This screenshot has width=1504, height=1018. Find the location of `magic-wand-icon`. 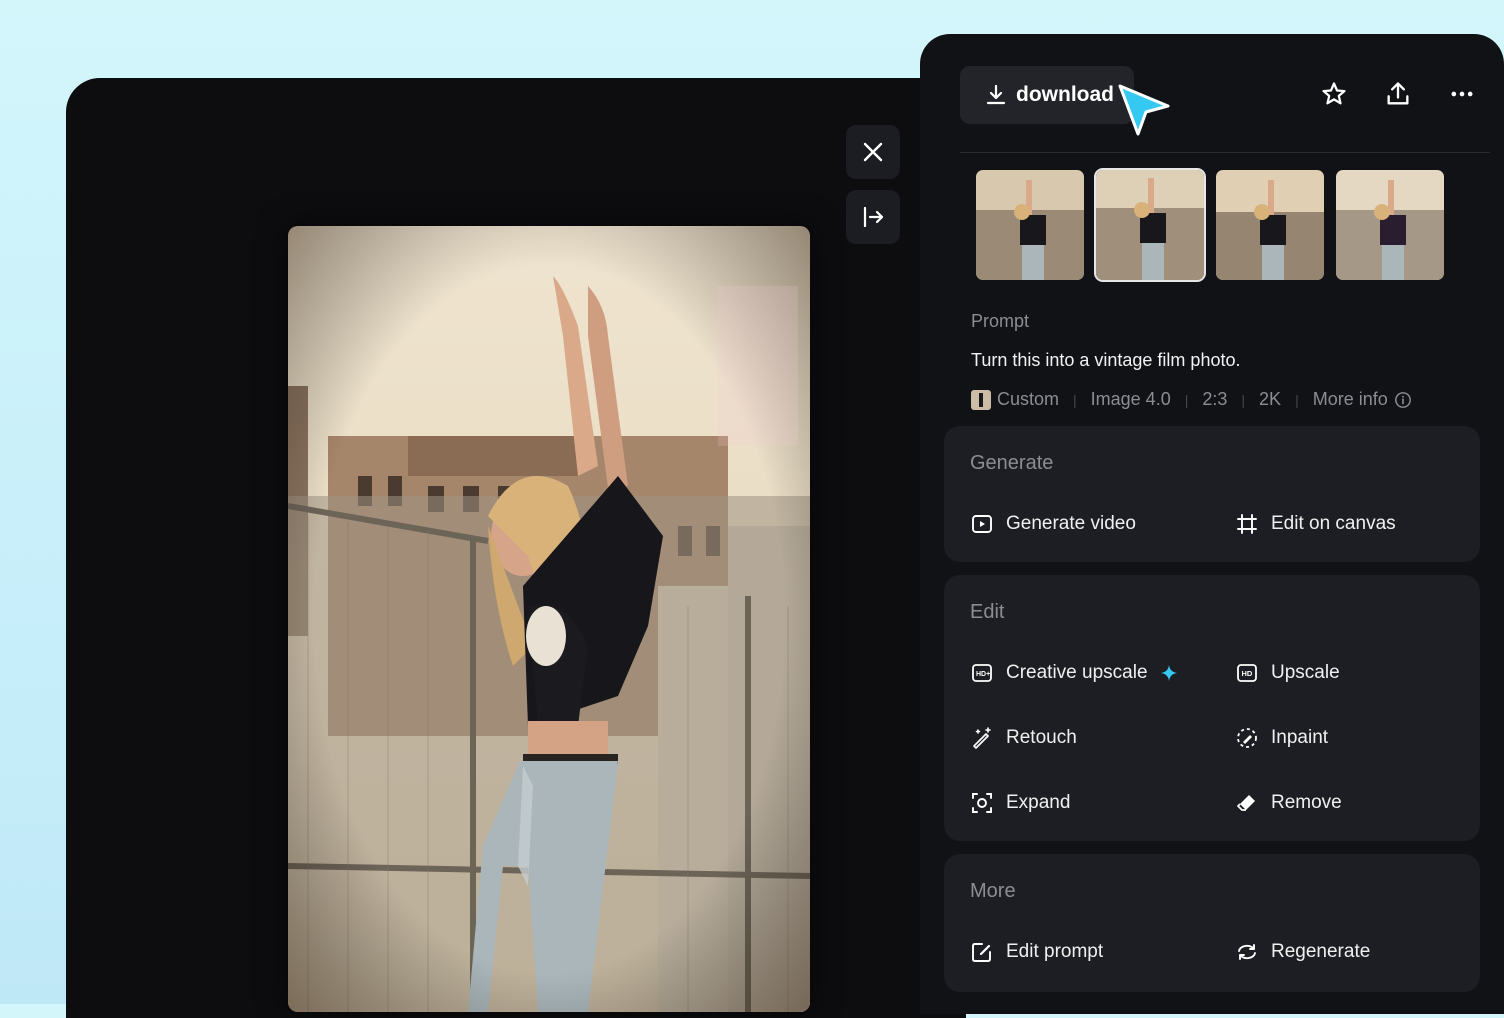

magic-wand-icon is located at coordinates (982, 738).